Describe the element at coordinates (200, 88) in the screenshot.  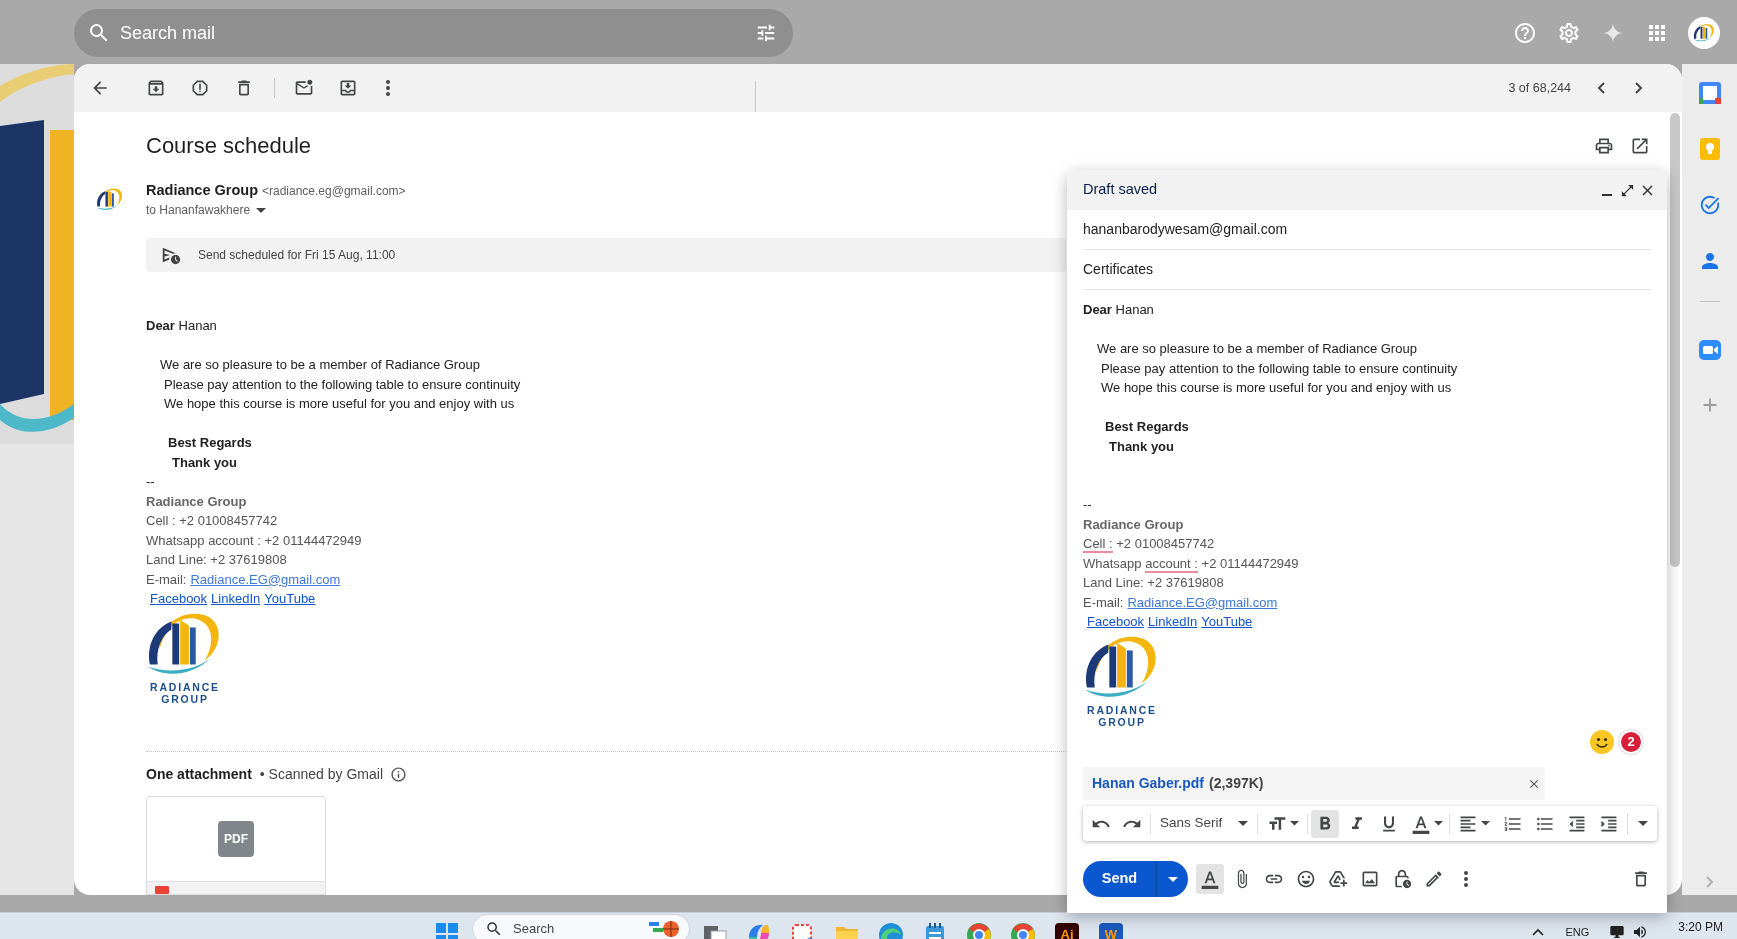
I see `alert-icon` at that location.